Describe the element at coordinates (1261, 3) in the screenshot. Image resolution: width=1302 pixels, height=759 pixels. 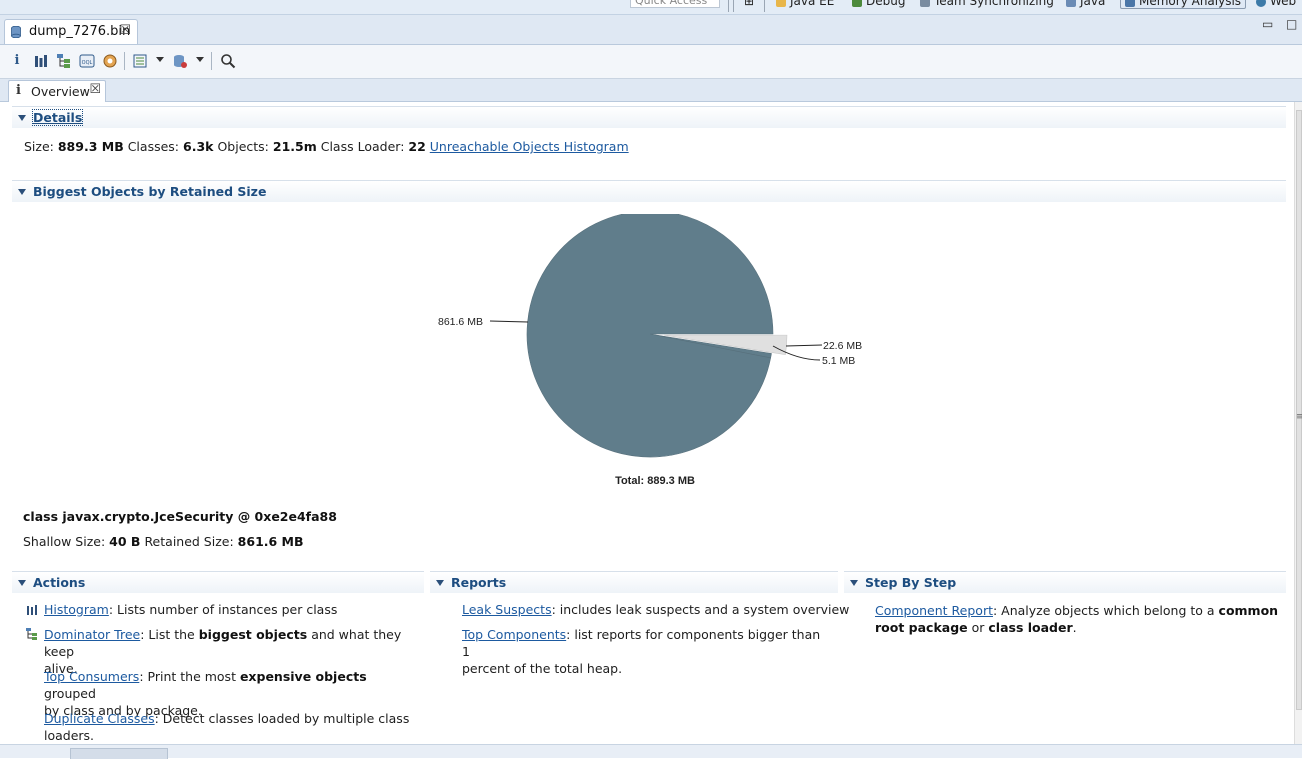
I see `web-icon` at that location.